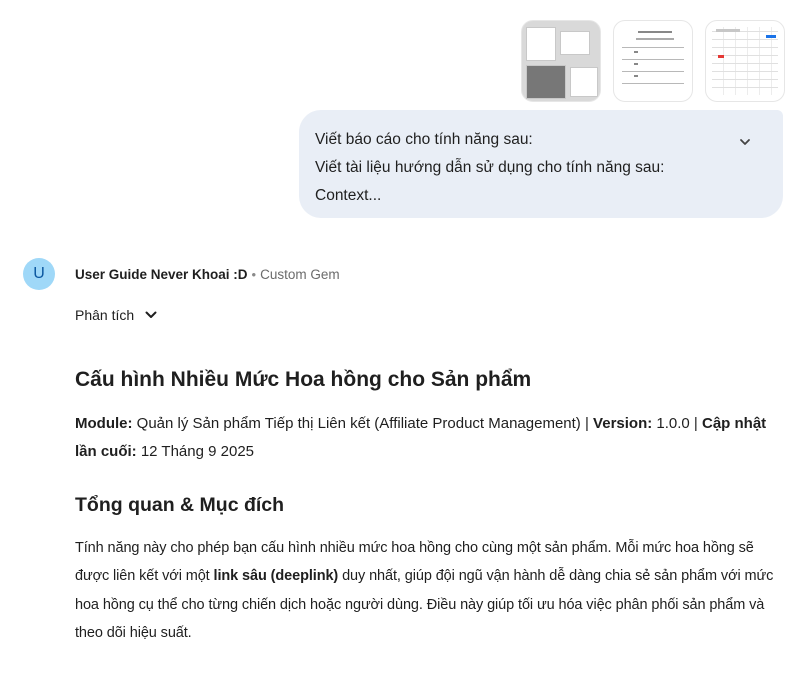  Describe the element at coordinates (180, 505) in the screenshot. I see `section-title: Tổng quan & Mục đích` at that location.